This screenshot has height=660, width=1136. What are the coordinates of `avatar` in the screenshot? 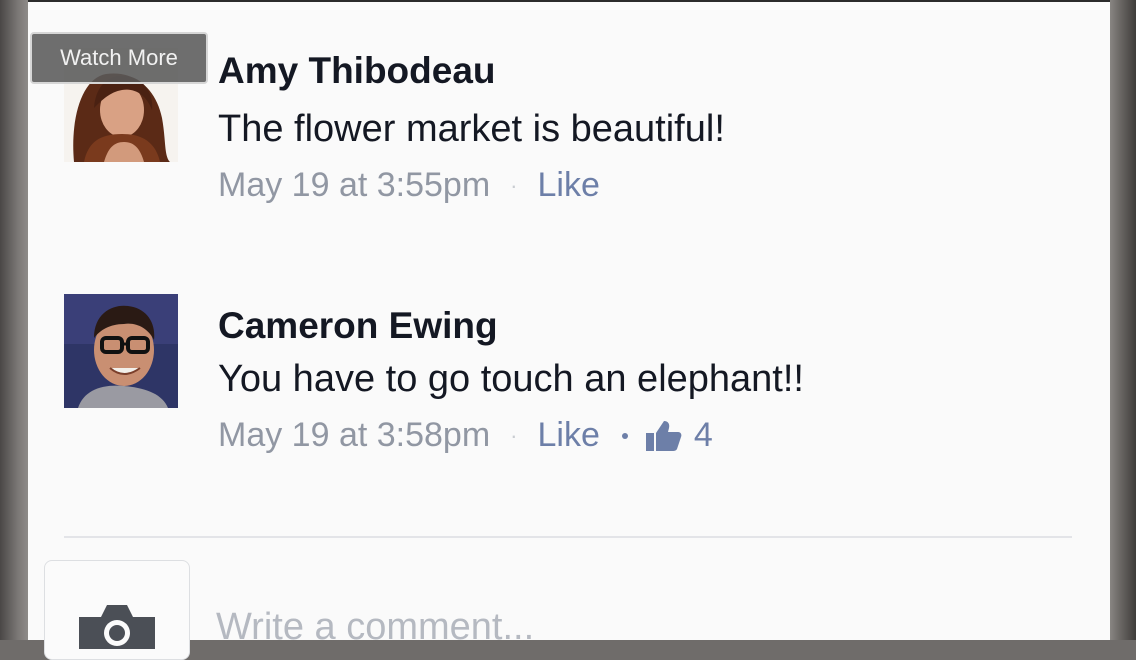 It's located at (121, 351).